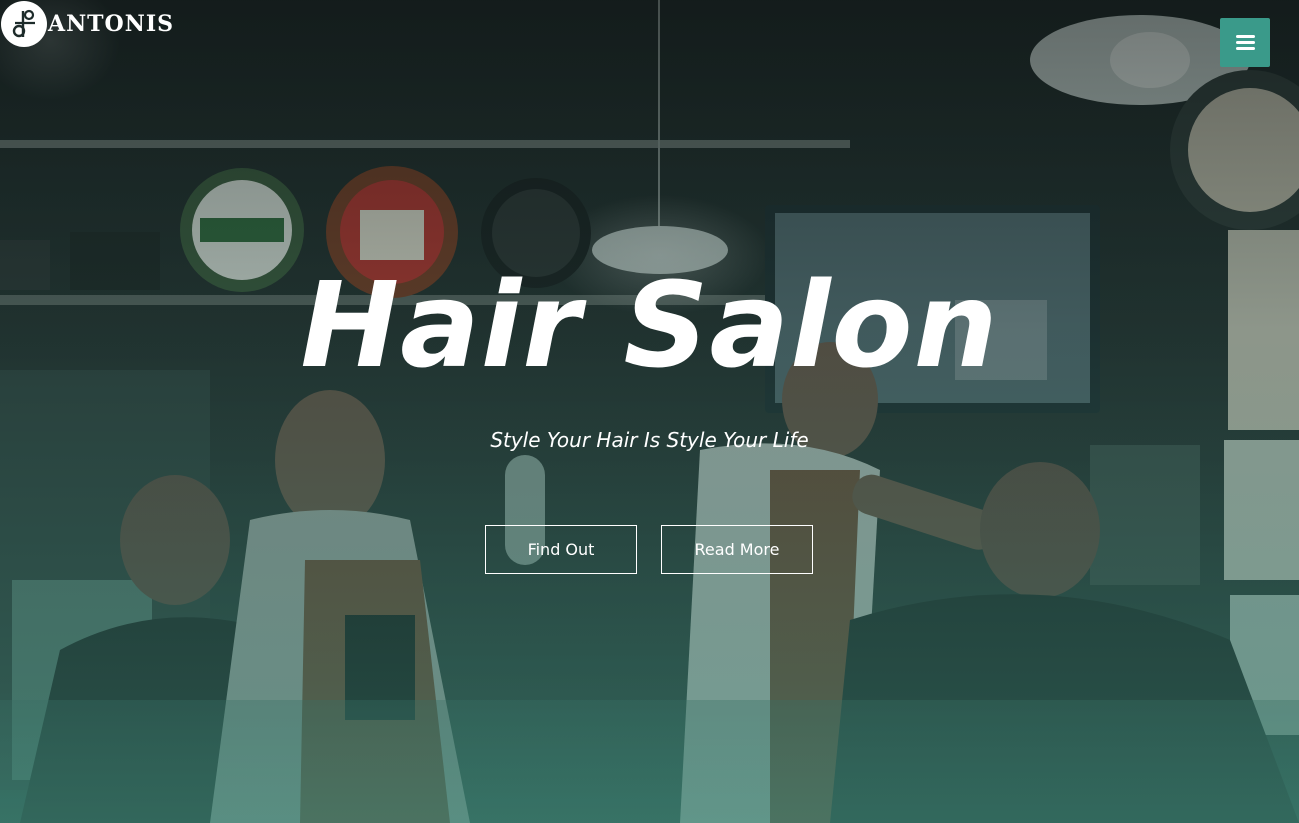  Describe the element at coordinates (24, 24) in the screenshot. I see `scissors-icon` at that location.